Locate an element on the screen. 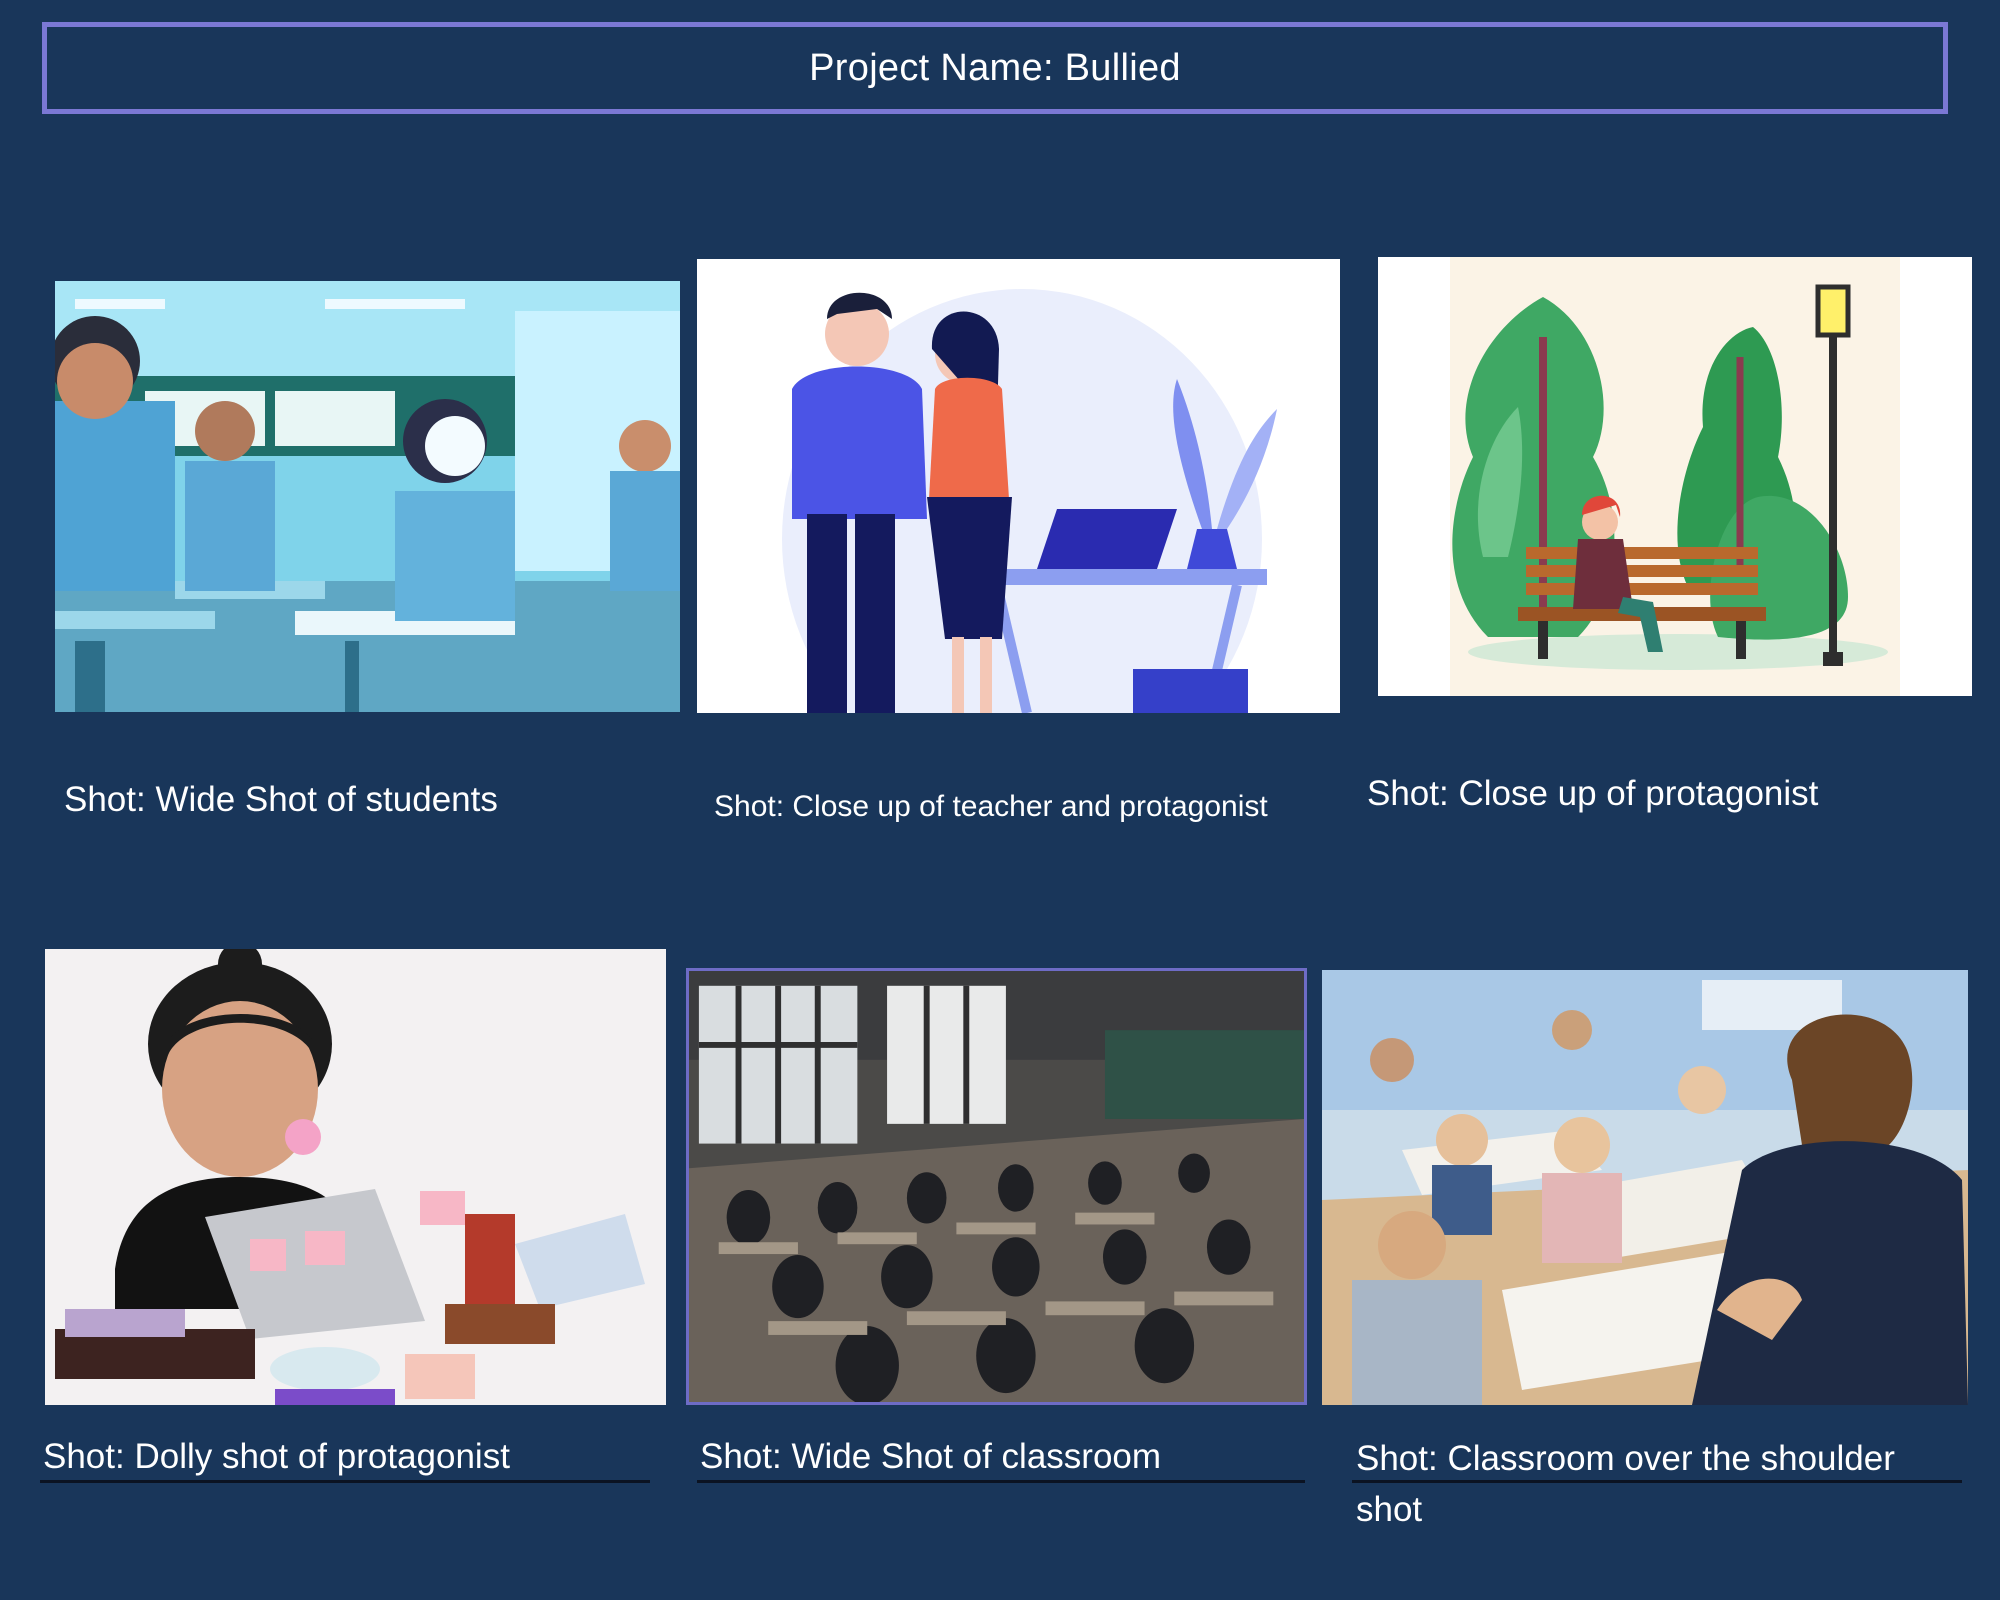  shot-6-caption-underline is located at coordinates (1657, 1481).